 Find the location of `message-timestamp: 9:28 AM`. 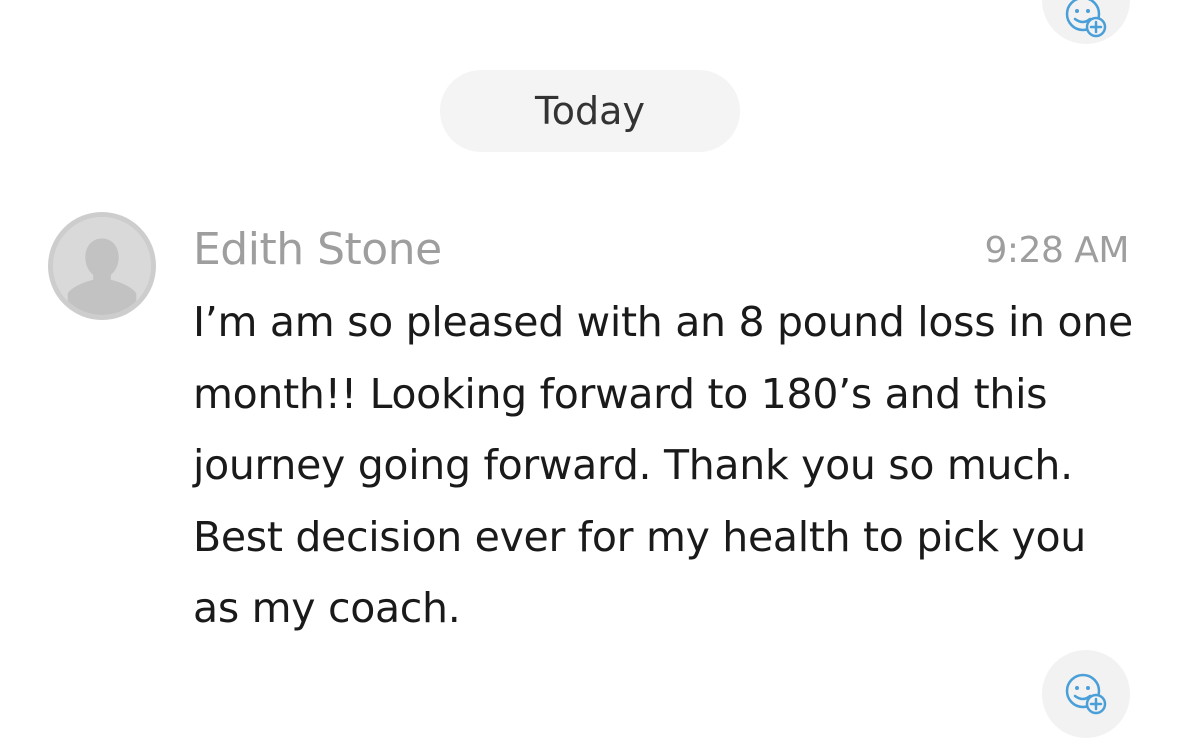

message-timestamp: 9:28 AM is located at coordinates (1057, 250).